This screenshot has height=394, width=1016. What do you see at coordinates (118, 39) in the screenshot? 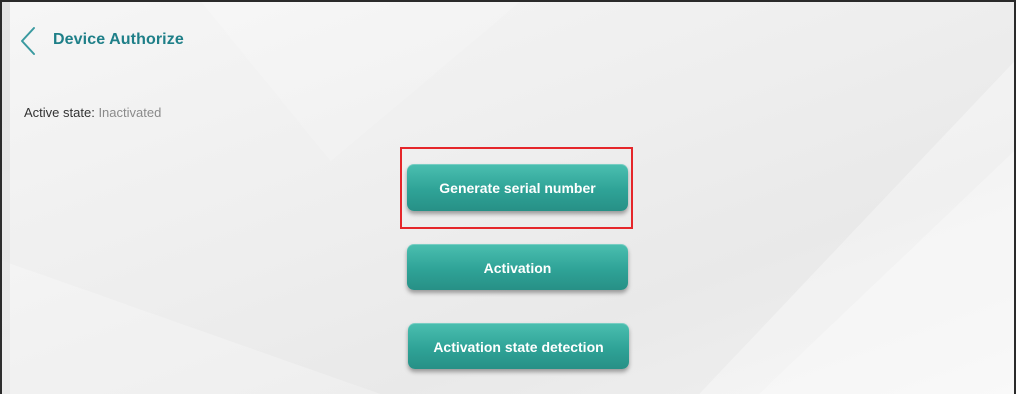
I see `page-title: Device Authorize` at bounding box center [118, 39].